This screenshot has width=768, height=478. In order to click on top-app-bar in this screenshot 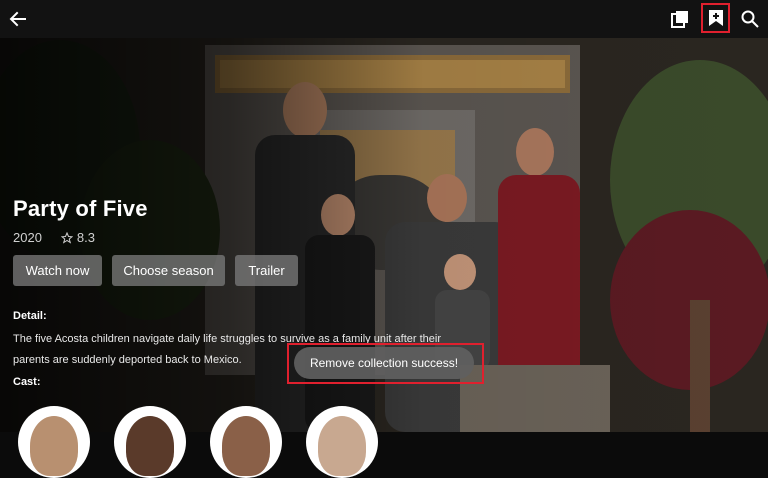, I will do `click(384, 19)`.